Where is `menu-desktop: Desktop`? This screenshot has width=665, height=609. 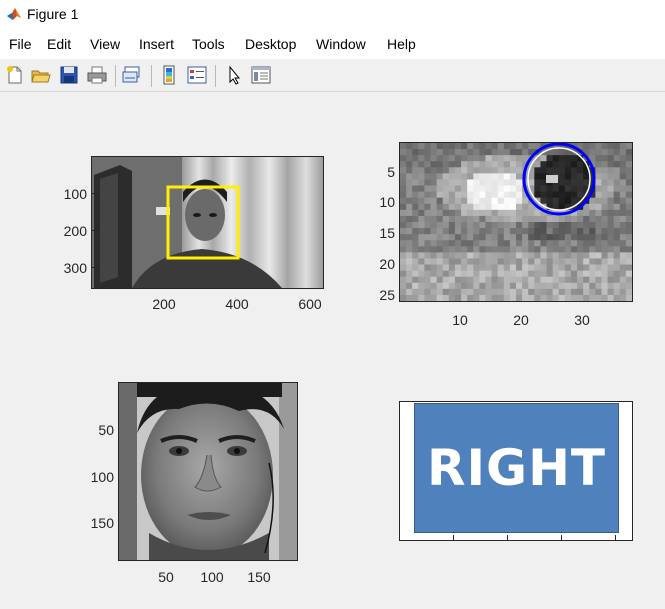 menu-desktop: Desktop is located at coordinates (270, 44).